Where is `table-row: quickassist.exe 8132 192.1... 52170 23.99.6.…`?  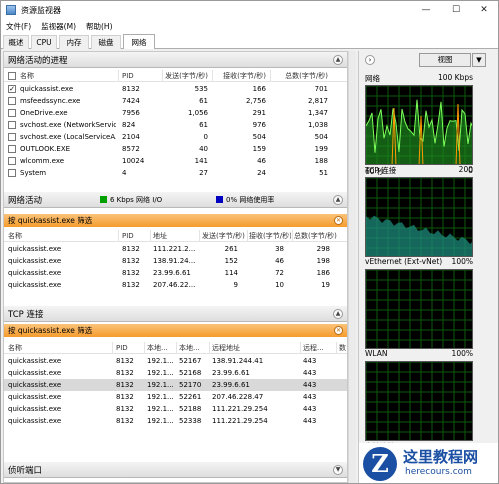
table-row: quickassist.exe 8132 192.1... 52170 23.99.6.… is located at coordinates (175, 385).